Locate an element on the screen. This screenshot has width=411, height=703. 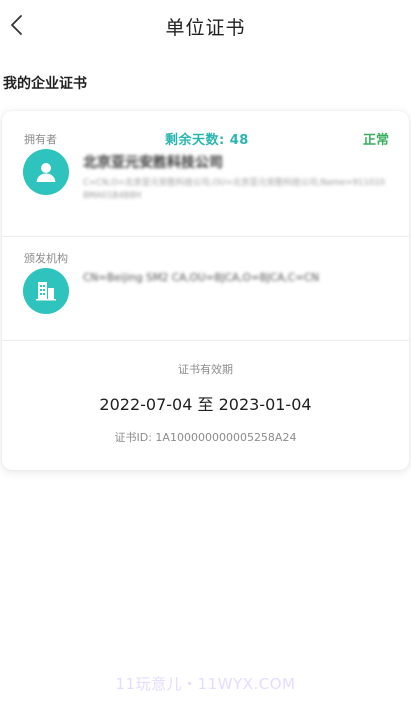
watermark: 11玩意儿・11WYX.COM is located at coordinates (205, 684).